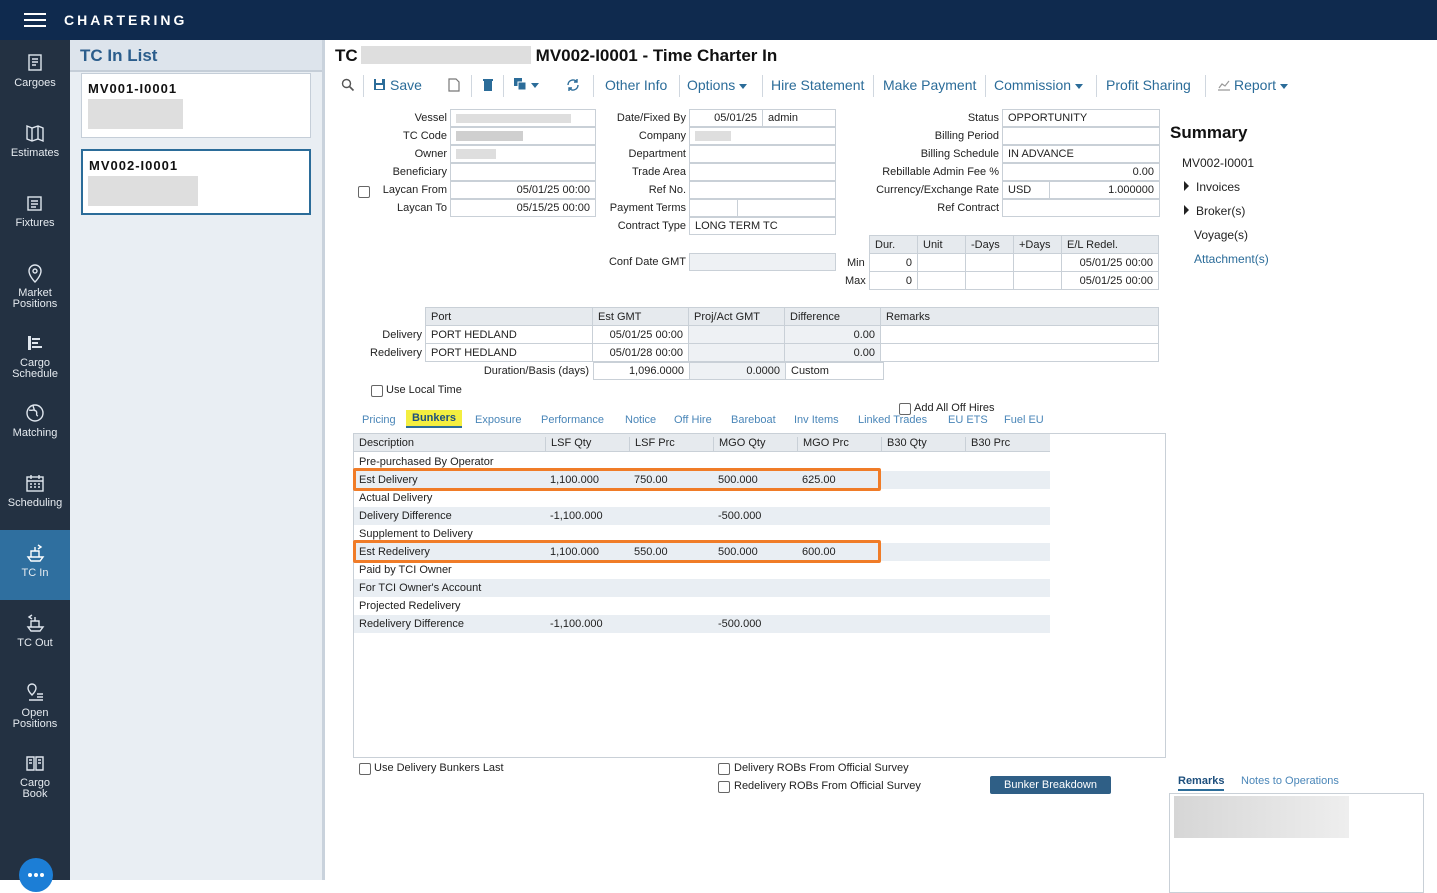  Describe the element at coordinates (523, 118) in the screenshot. I see `vessel-field` at that location.